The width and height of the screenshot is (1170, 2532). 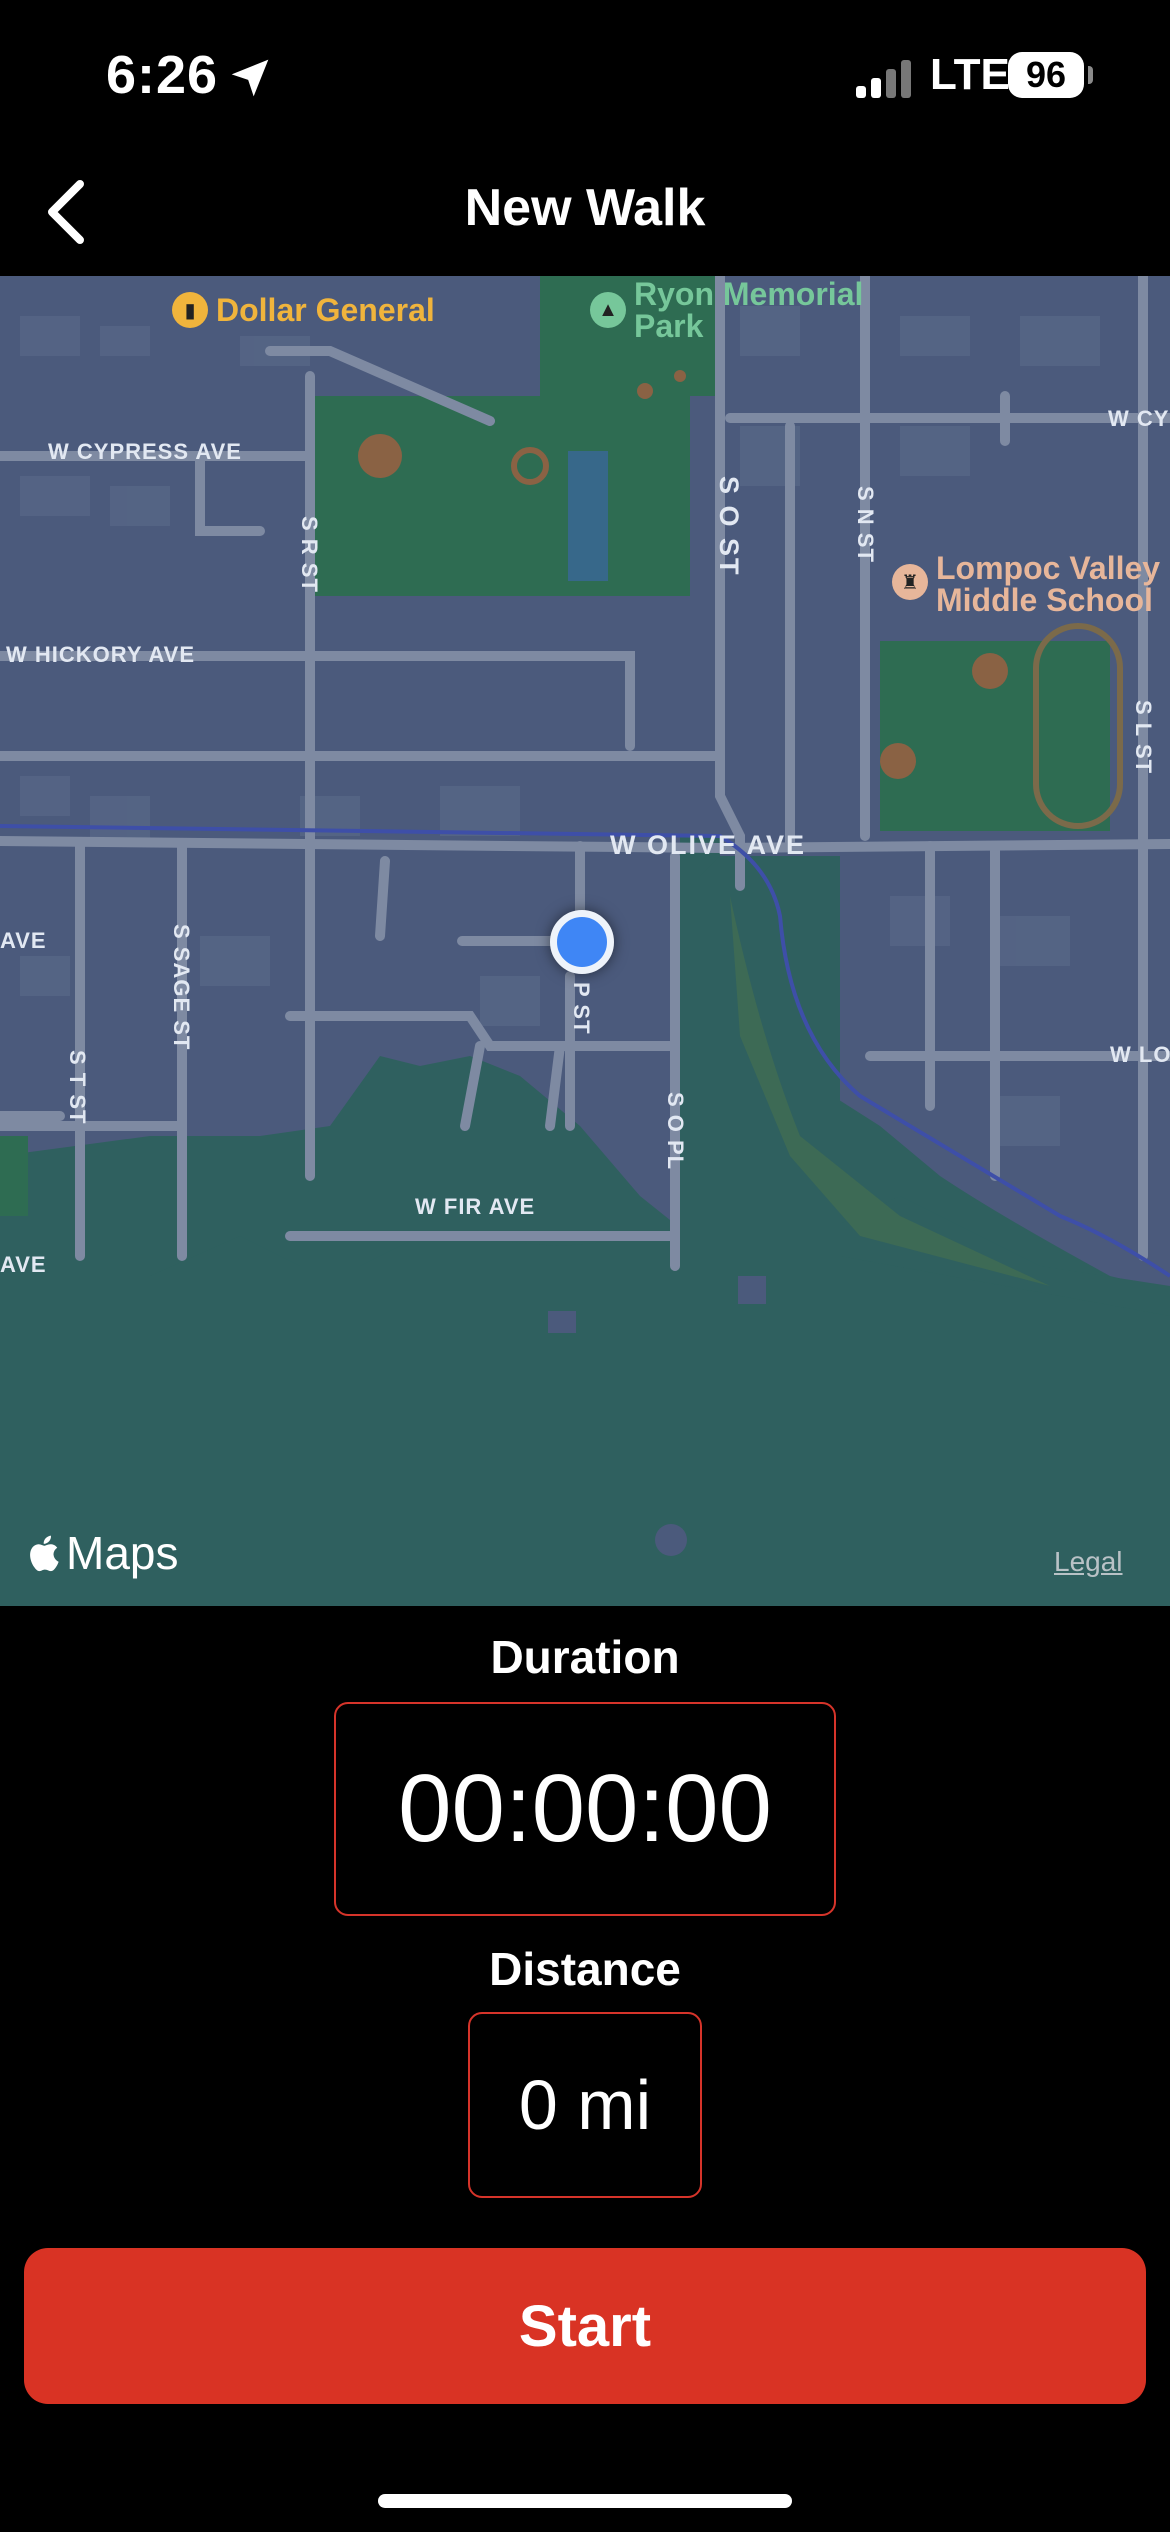 What do you see at coordinates (1044, 600) in the screenshot?
I see `poi-lompoc-line2: Middle School` at bounding box center [1044, 600].